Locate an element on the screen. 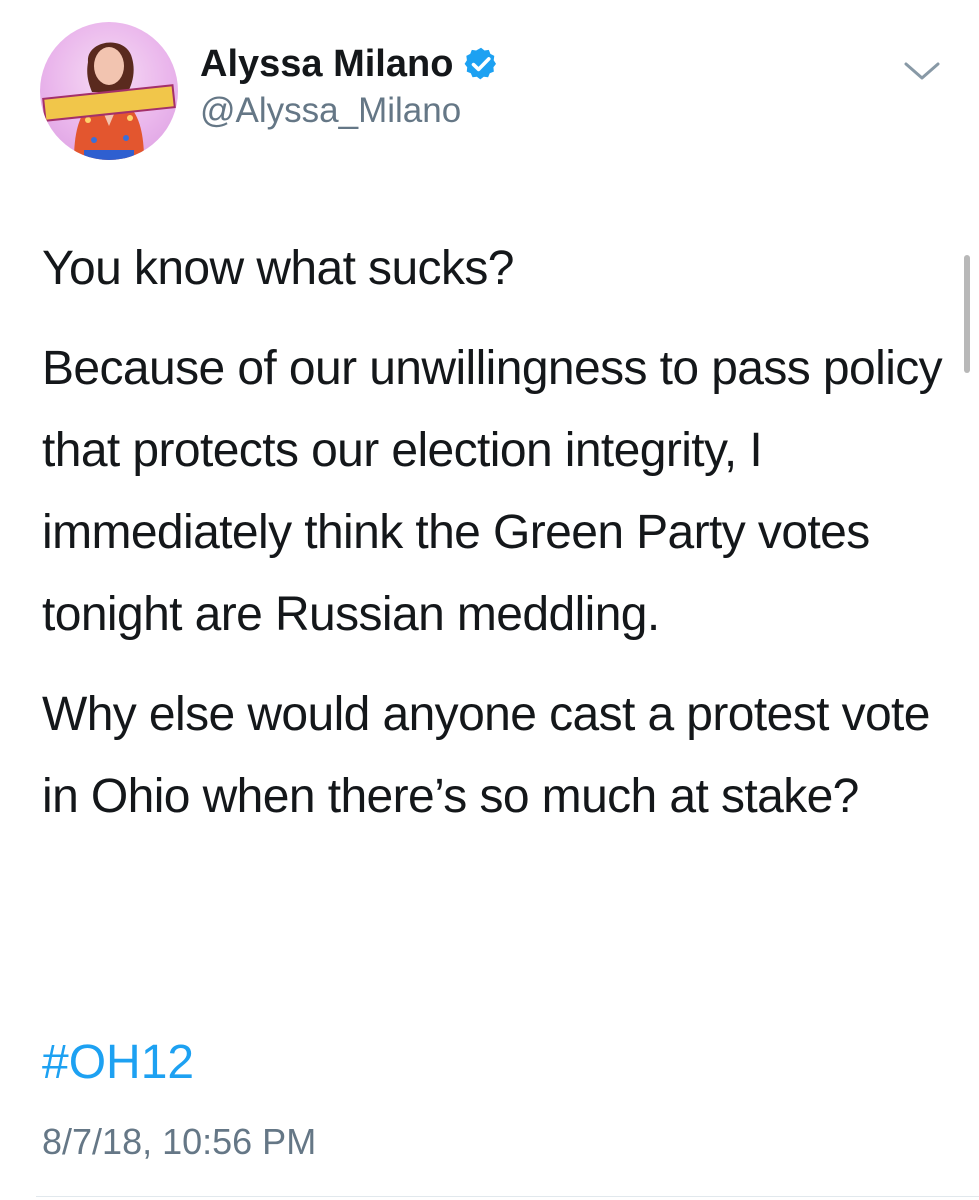 This screenshot has height=1200, width=979. handle: @Alyssa_Milano is located at coordinates (330, 111).